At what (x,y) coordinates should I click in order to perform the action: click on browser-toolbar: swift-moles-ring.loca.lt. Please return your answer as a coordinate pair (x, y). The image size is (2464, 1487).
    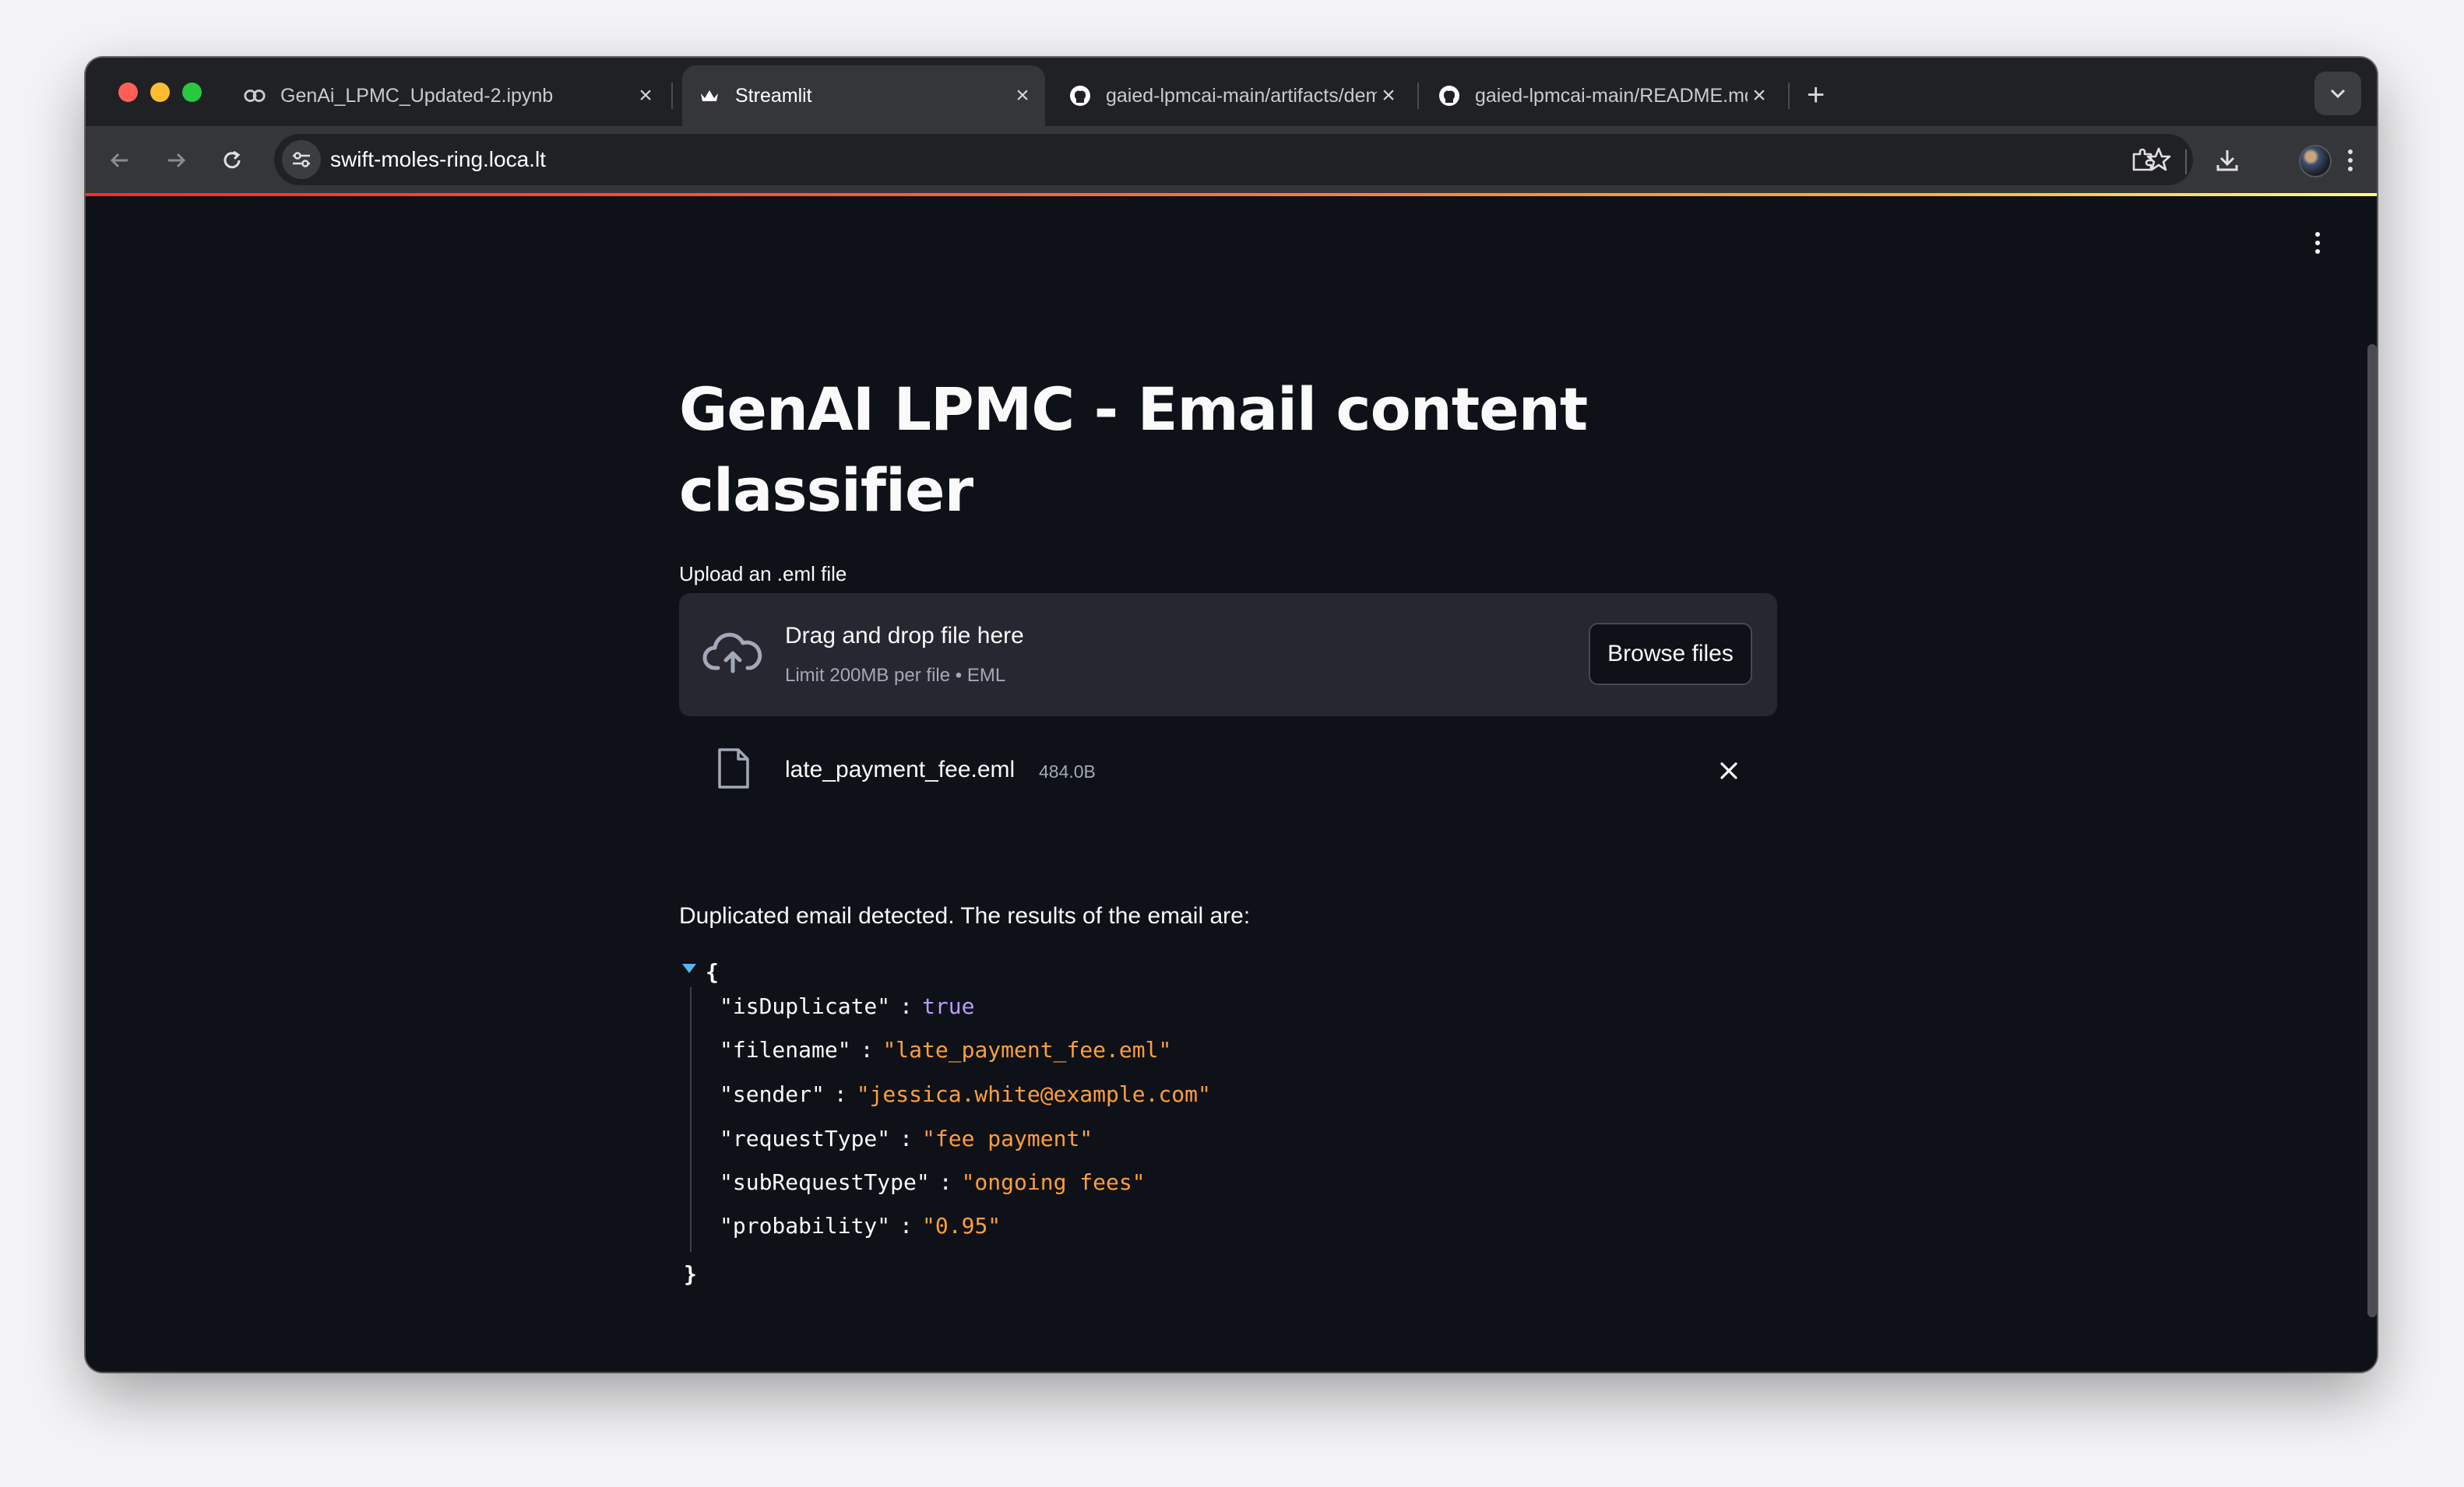
    Looking at the image, I should click on (1232, 160).